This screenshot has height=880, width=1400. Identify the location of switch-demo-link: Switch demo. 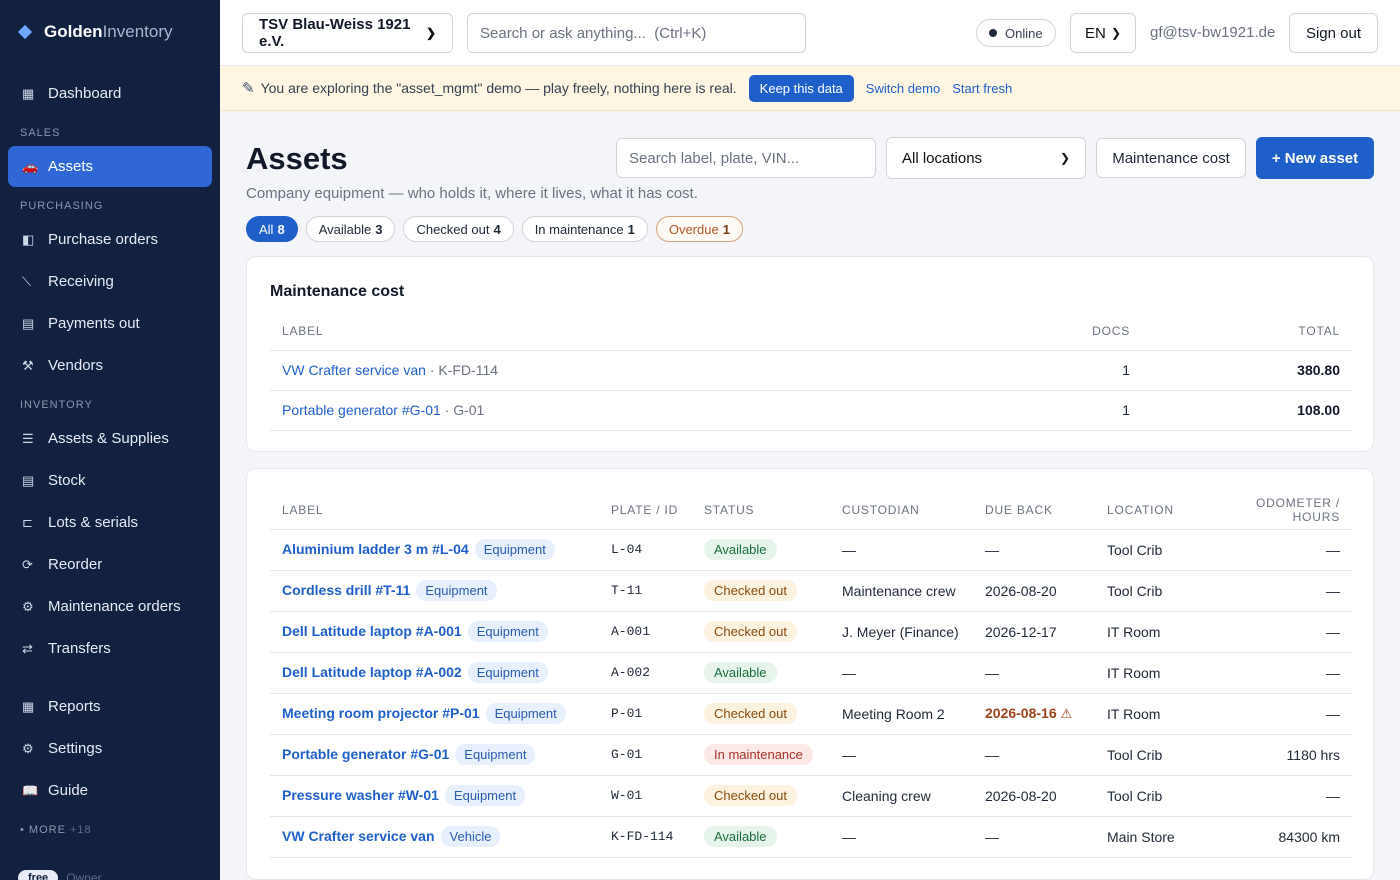
(903, 88).